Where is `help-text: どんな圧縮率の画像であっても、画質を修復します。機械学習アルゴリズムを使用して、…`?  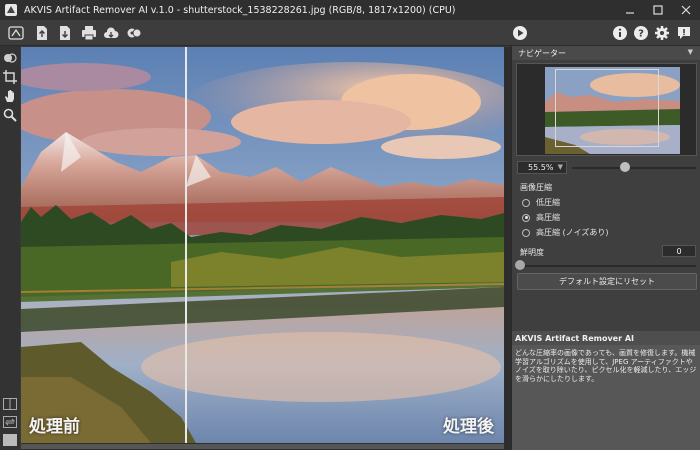
help-text: どんな圧縮率の画像であっても、画質を修復します。機械学習アルゴリズムを使用して、… is located at coordinates (606, 397).